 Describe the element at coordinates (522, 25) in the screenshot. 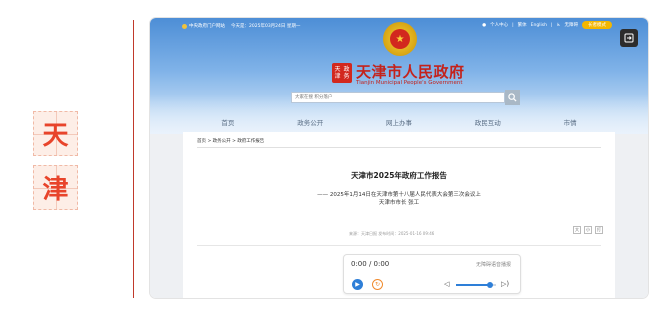

I see `traditional-link: 繁体` at that location.